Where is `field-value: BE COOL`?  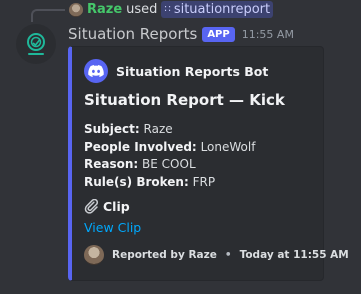
field-value: BE COOL is located at coordinates (169, 164).